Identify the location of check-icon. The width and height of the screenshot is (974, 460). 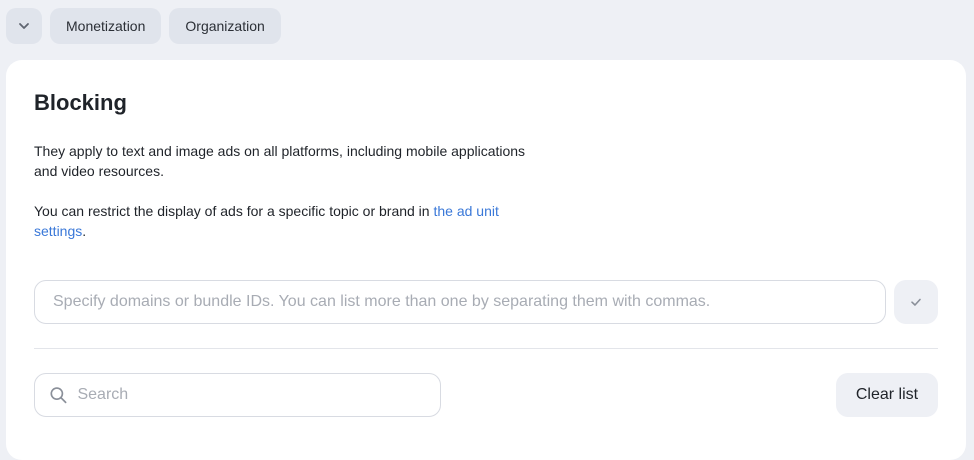
(916, 302).